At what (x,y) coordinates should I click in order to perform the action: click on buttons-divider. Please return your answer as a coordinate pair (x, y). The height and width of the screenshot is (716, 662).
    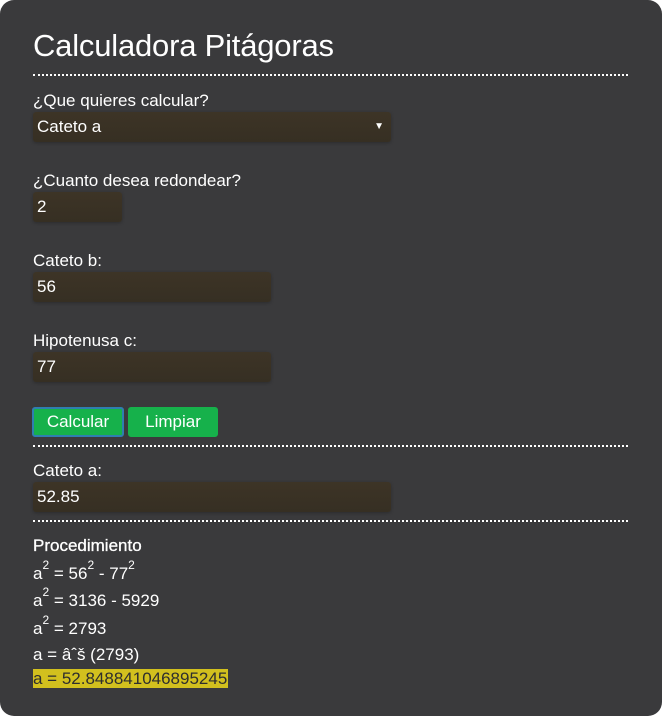
    Looking at the image, I should click on (330, 446).